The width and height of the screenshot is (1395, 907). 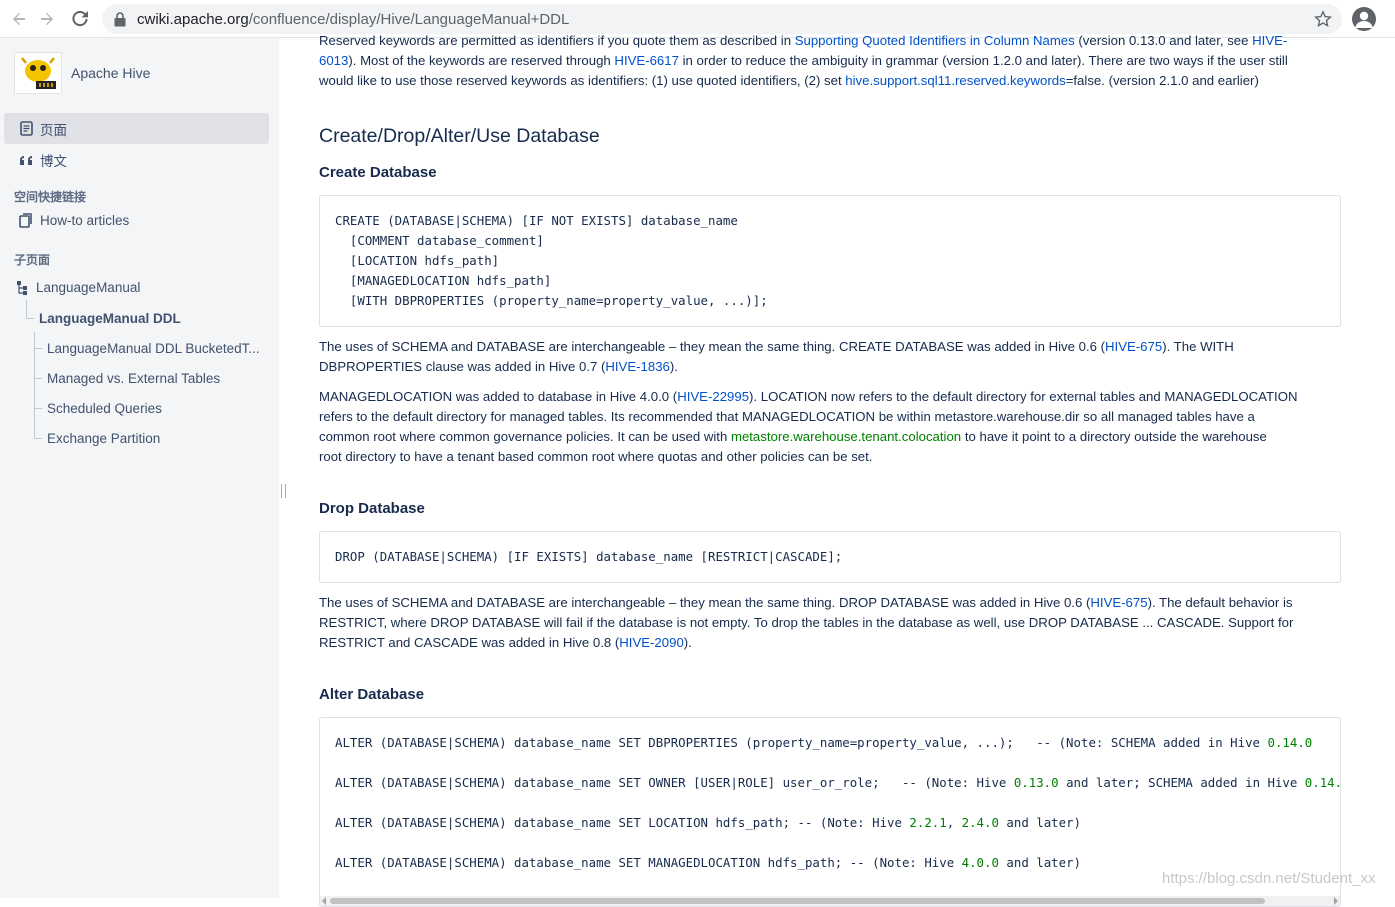 What do you see at coordinates (85, 220) in the screenshot?
I see `sidebar-item-label: How-to articles` at bounding box center [85, 220].